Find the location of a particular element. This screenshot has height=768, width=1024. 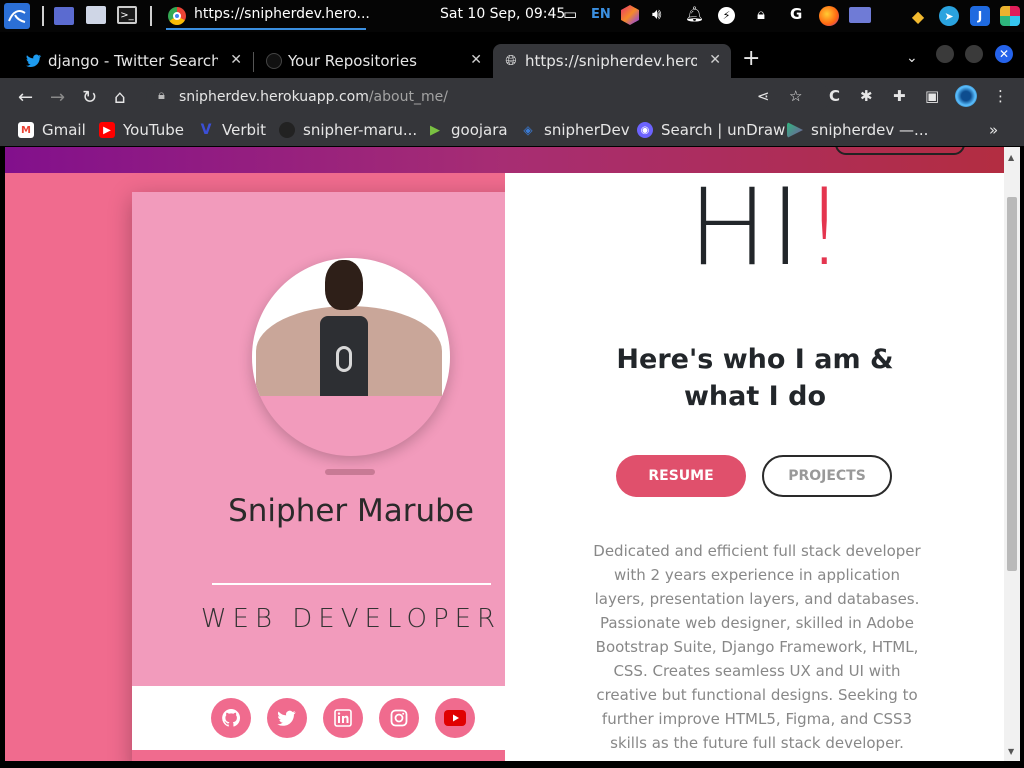

chrome-task-icon is located at coordinates (177, 16).